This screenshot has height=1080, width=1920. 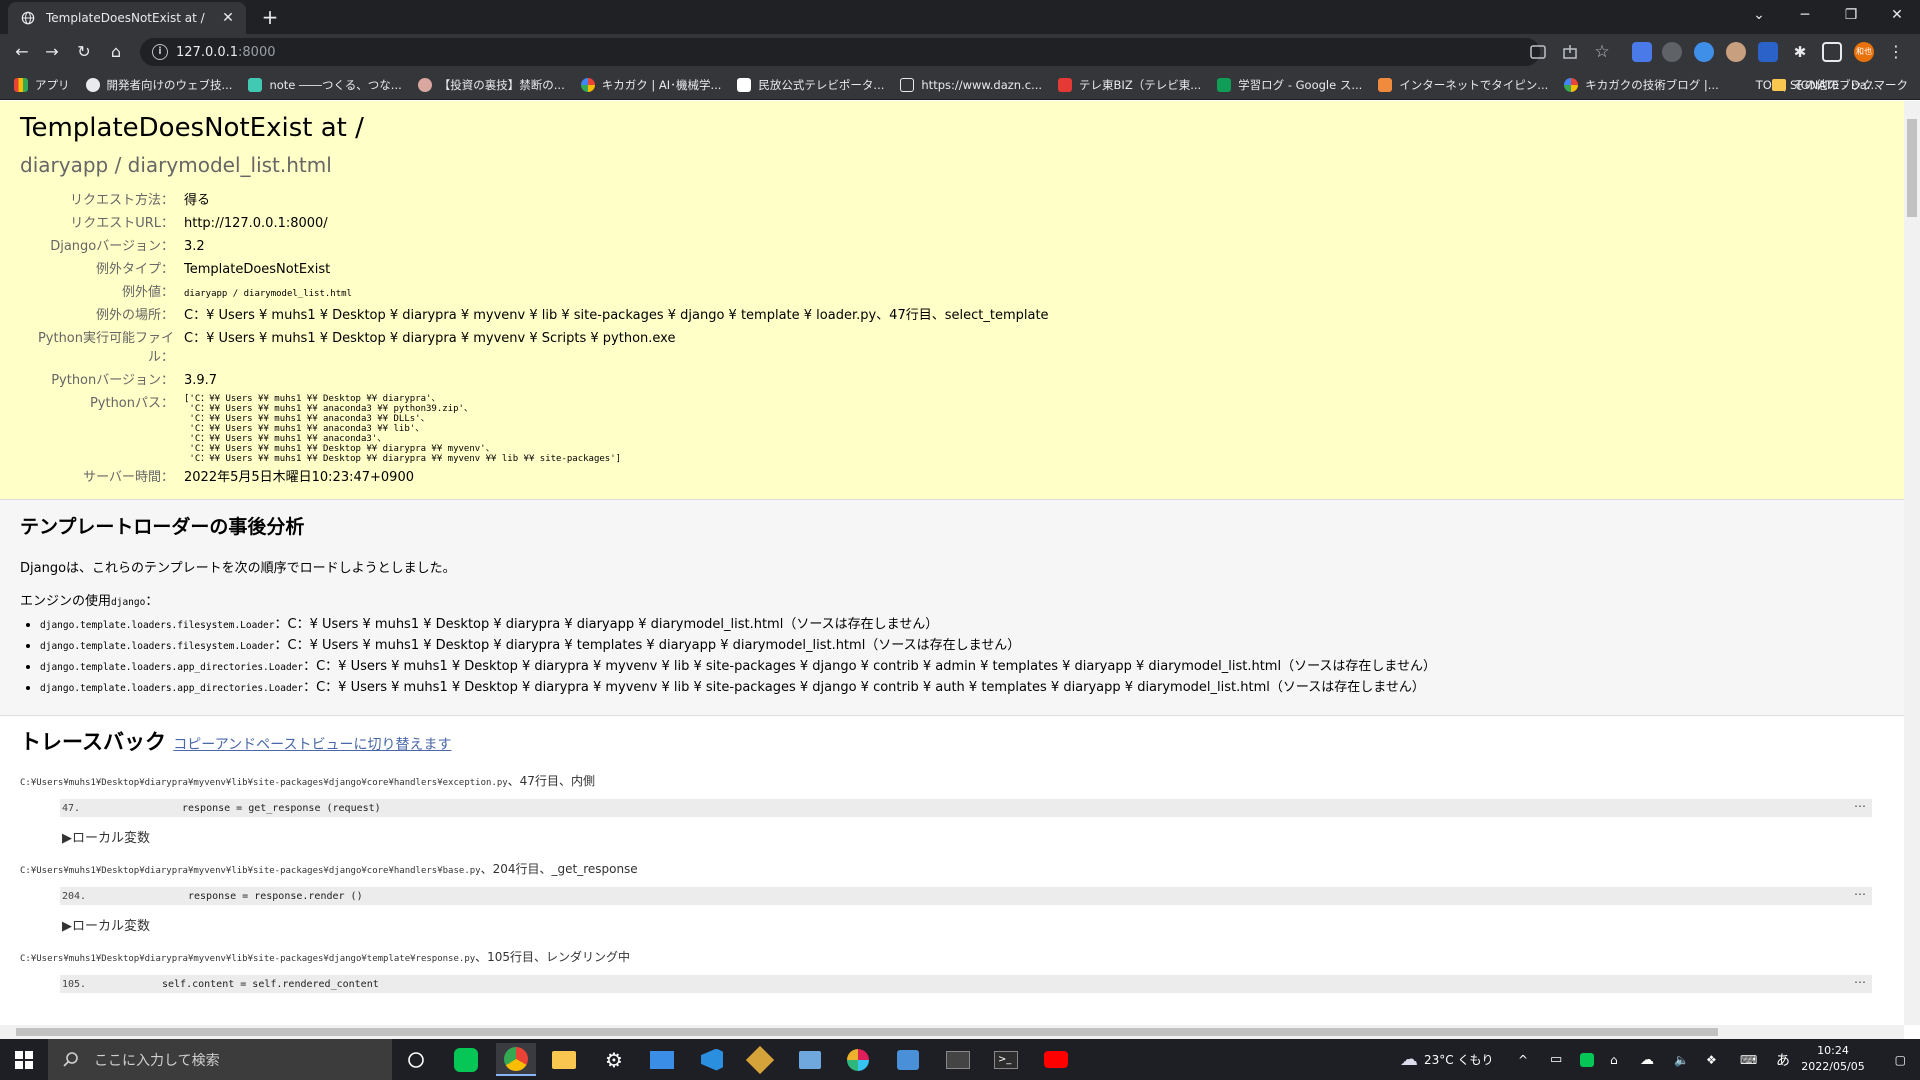 What do you see at coordinates (1736, 52) in the screenshot?
I see `extension-icon-face` at bounding box center [1736, 52].